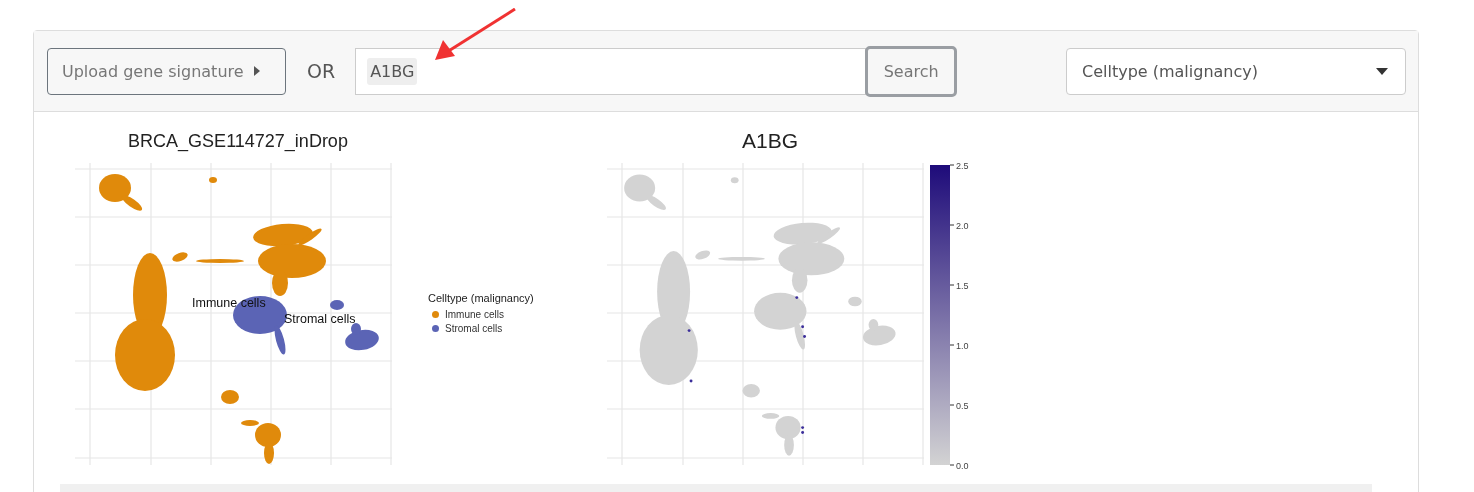  What do you see at coordinates (911, 71) in the screenshot?
I see `search-button: Search` at bounding box center [911, 71].